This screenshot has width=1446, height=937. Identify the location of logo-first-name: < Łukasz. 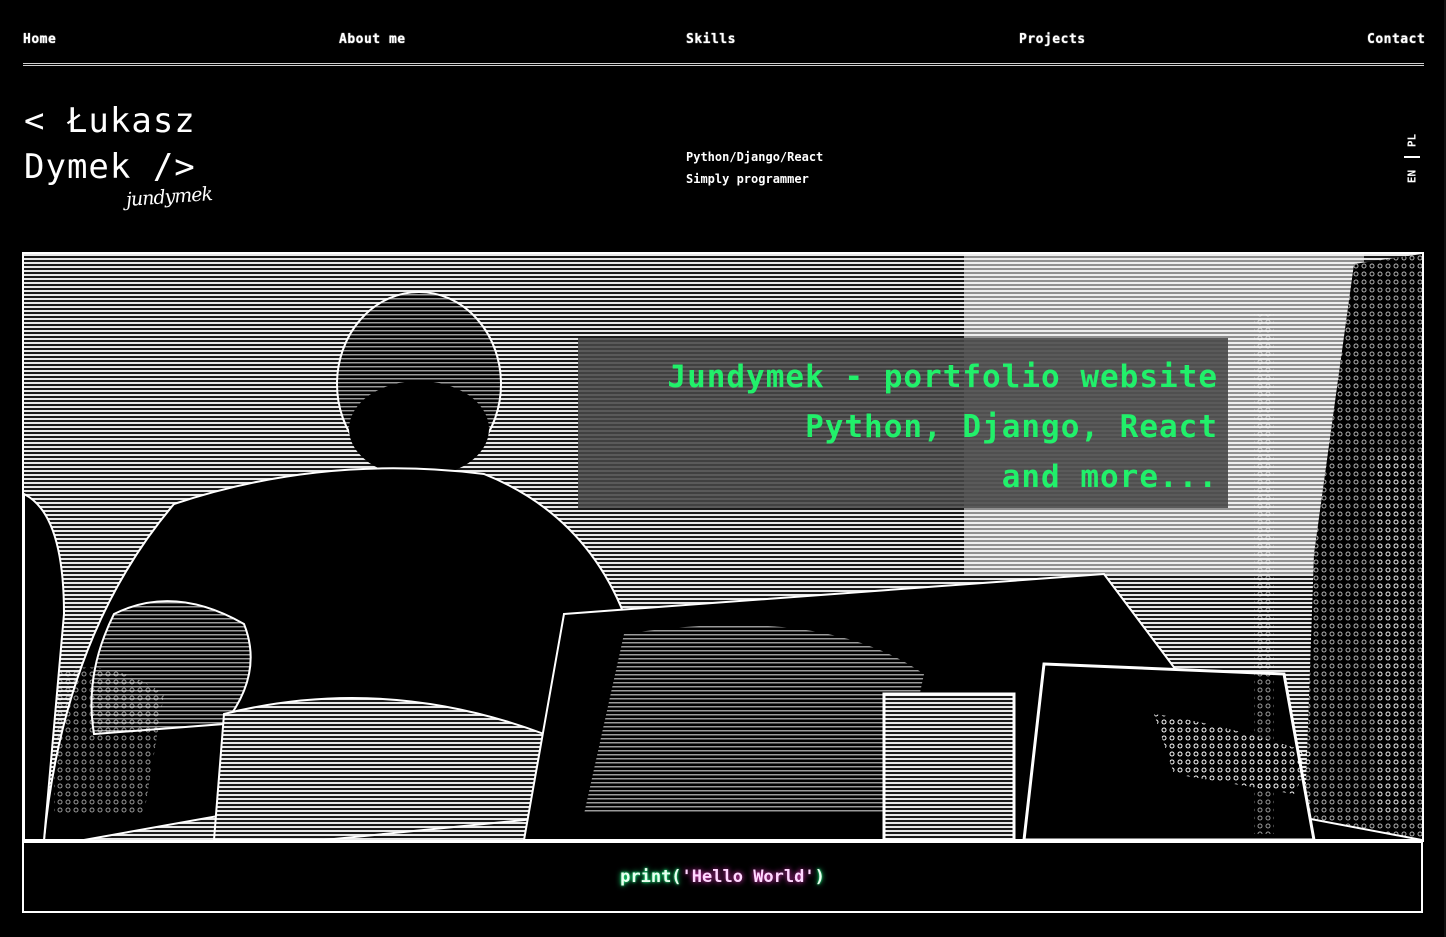
(110, 121).